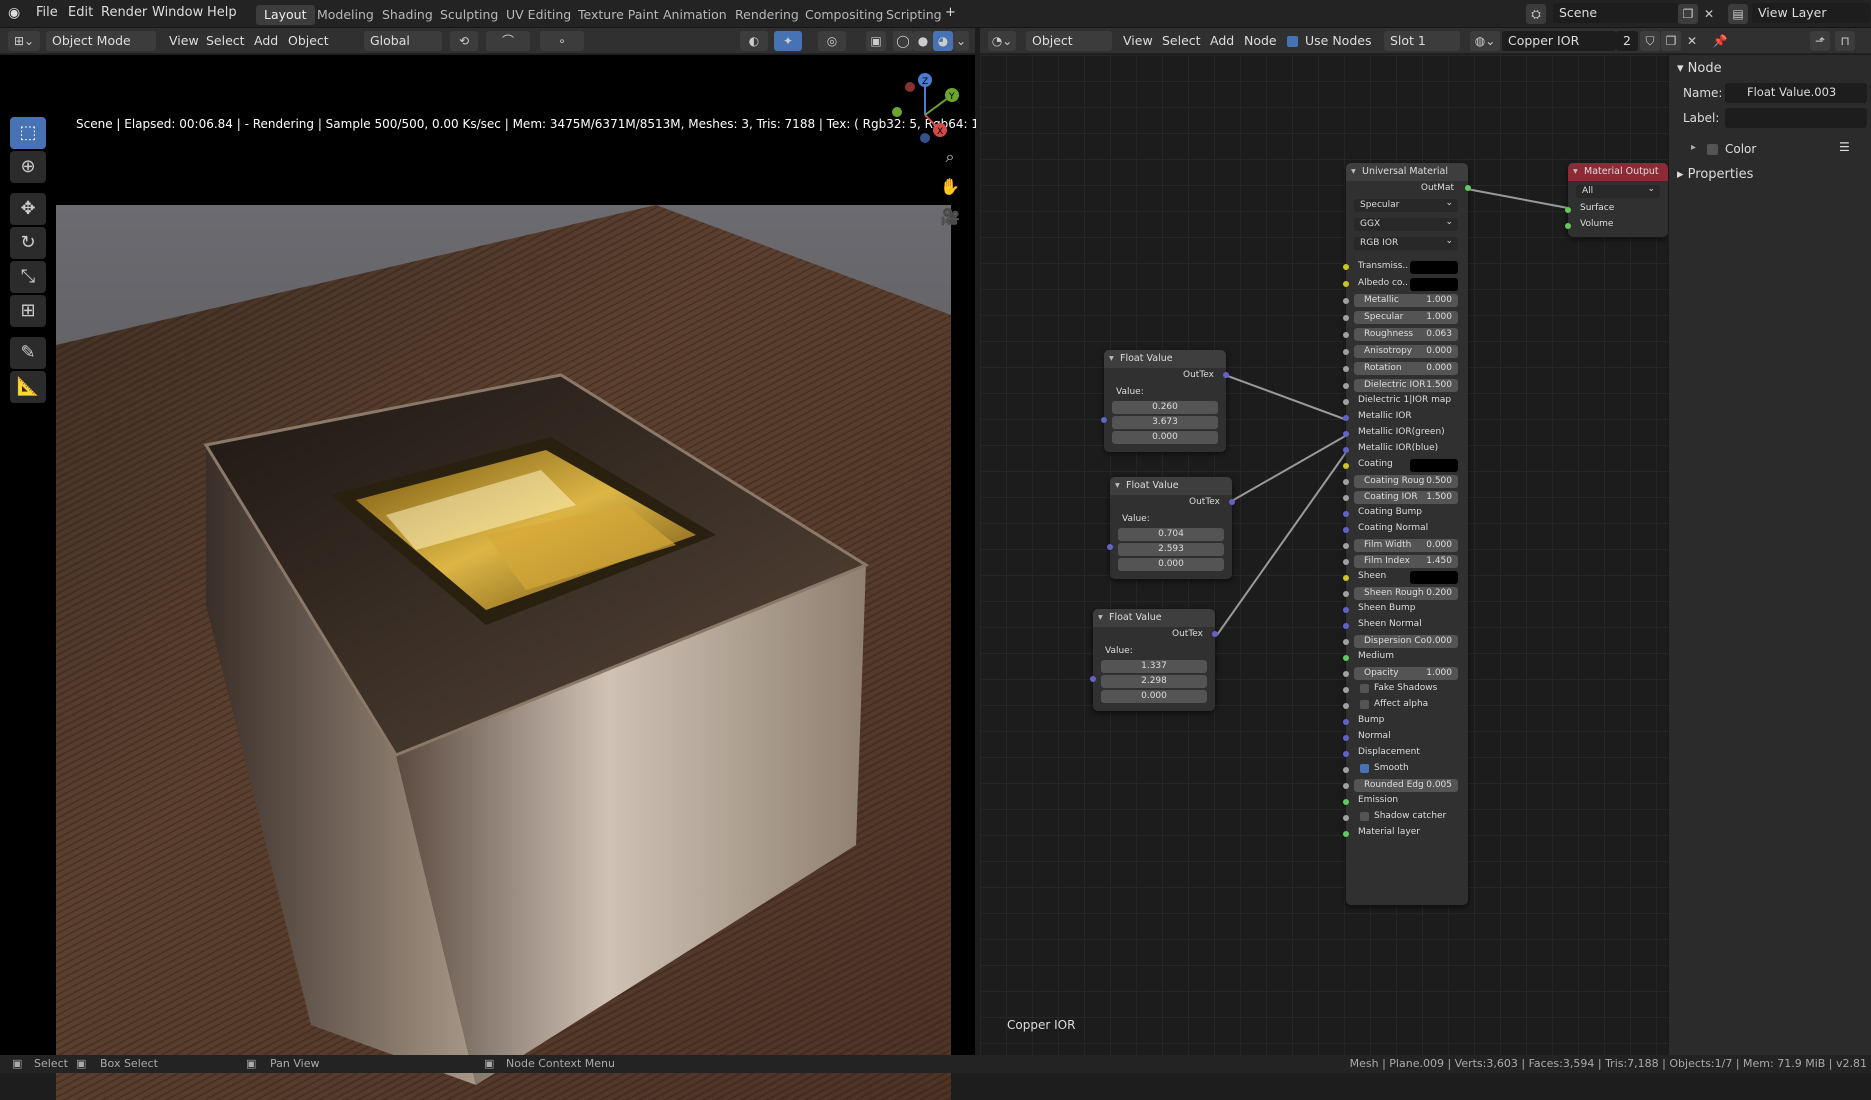 The image size is (1871, 1100). What do you see at coordinates (1406, 351) in the screenshot?
I see `anisotropy-field: Anisotropy 0.000` at bounding box center [1406, 351].